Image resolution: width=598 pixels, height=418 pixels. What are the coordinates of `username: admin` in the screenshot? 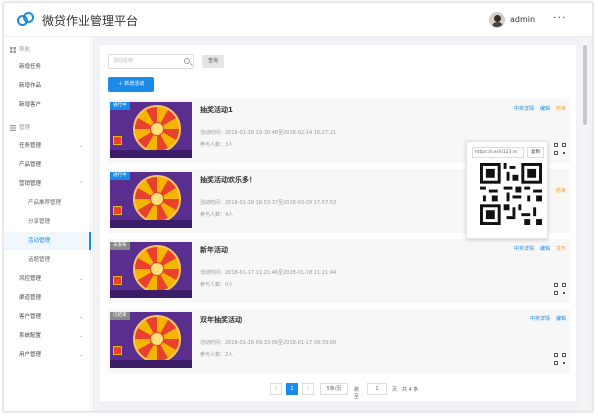 It's located at (522, 19).